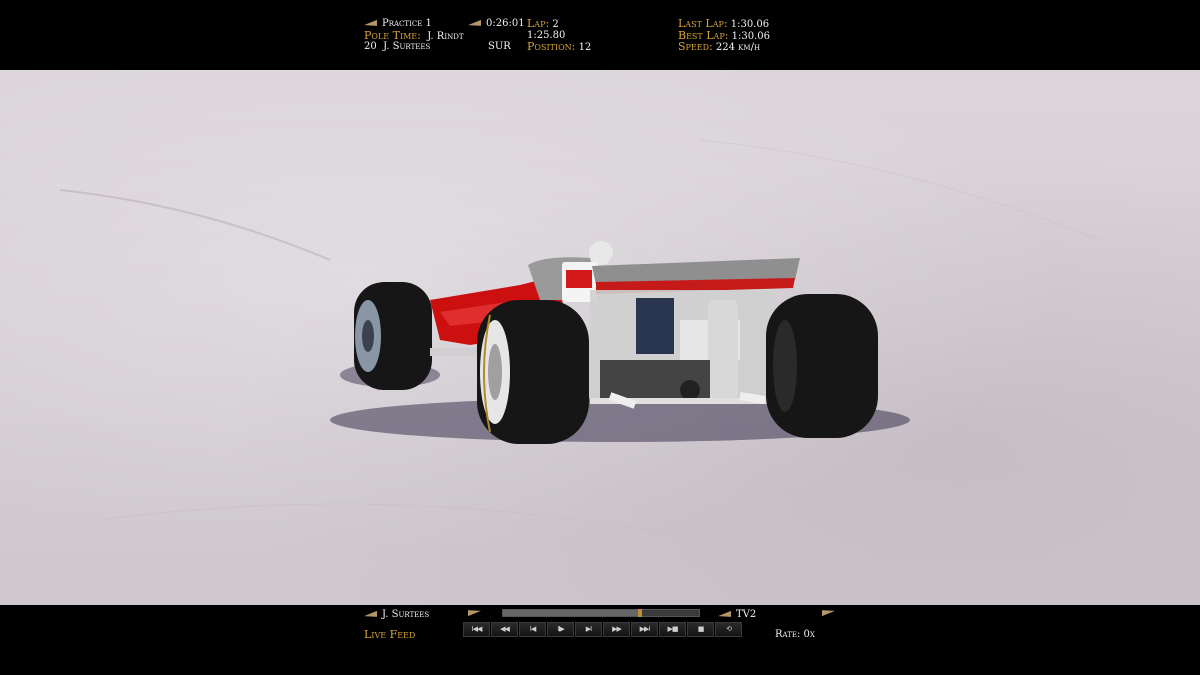 Image resolution: width=1200 pixels, height=675 pixels. What do you see at coordinates (397, 46) in the screenshot?
I see `driver-row: 20 J. Surtees` at bounding box center [397, 46].